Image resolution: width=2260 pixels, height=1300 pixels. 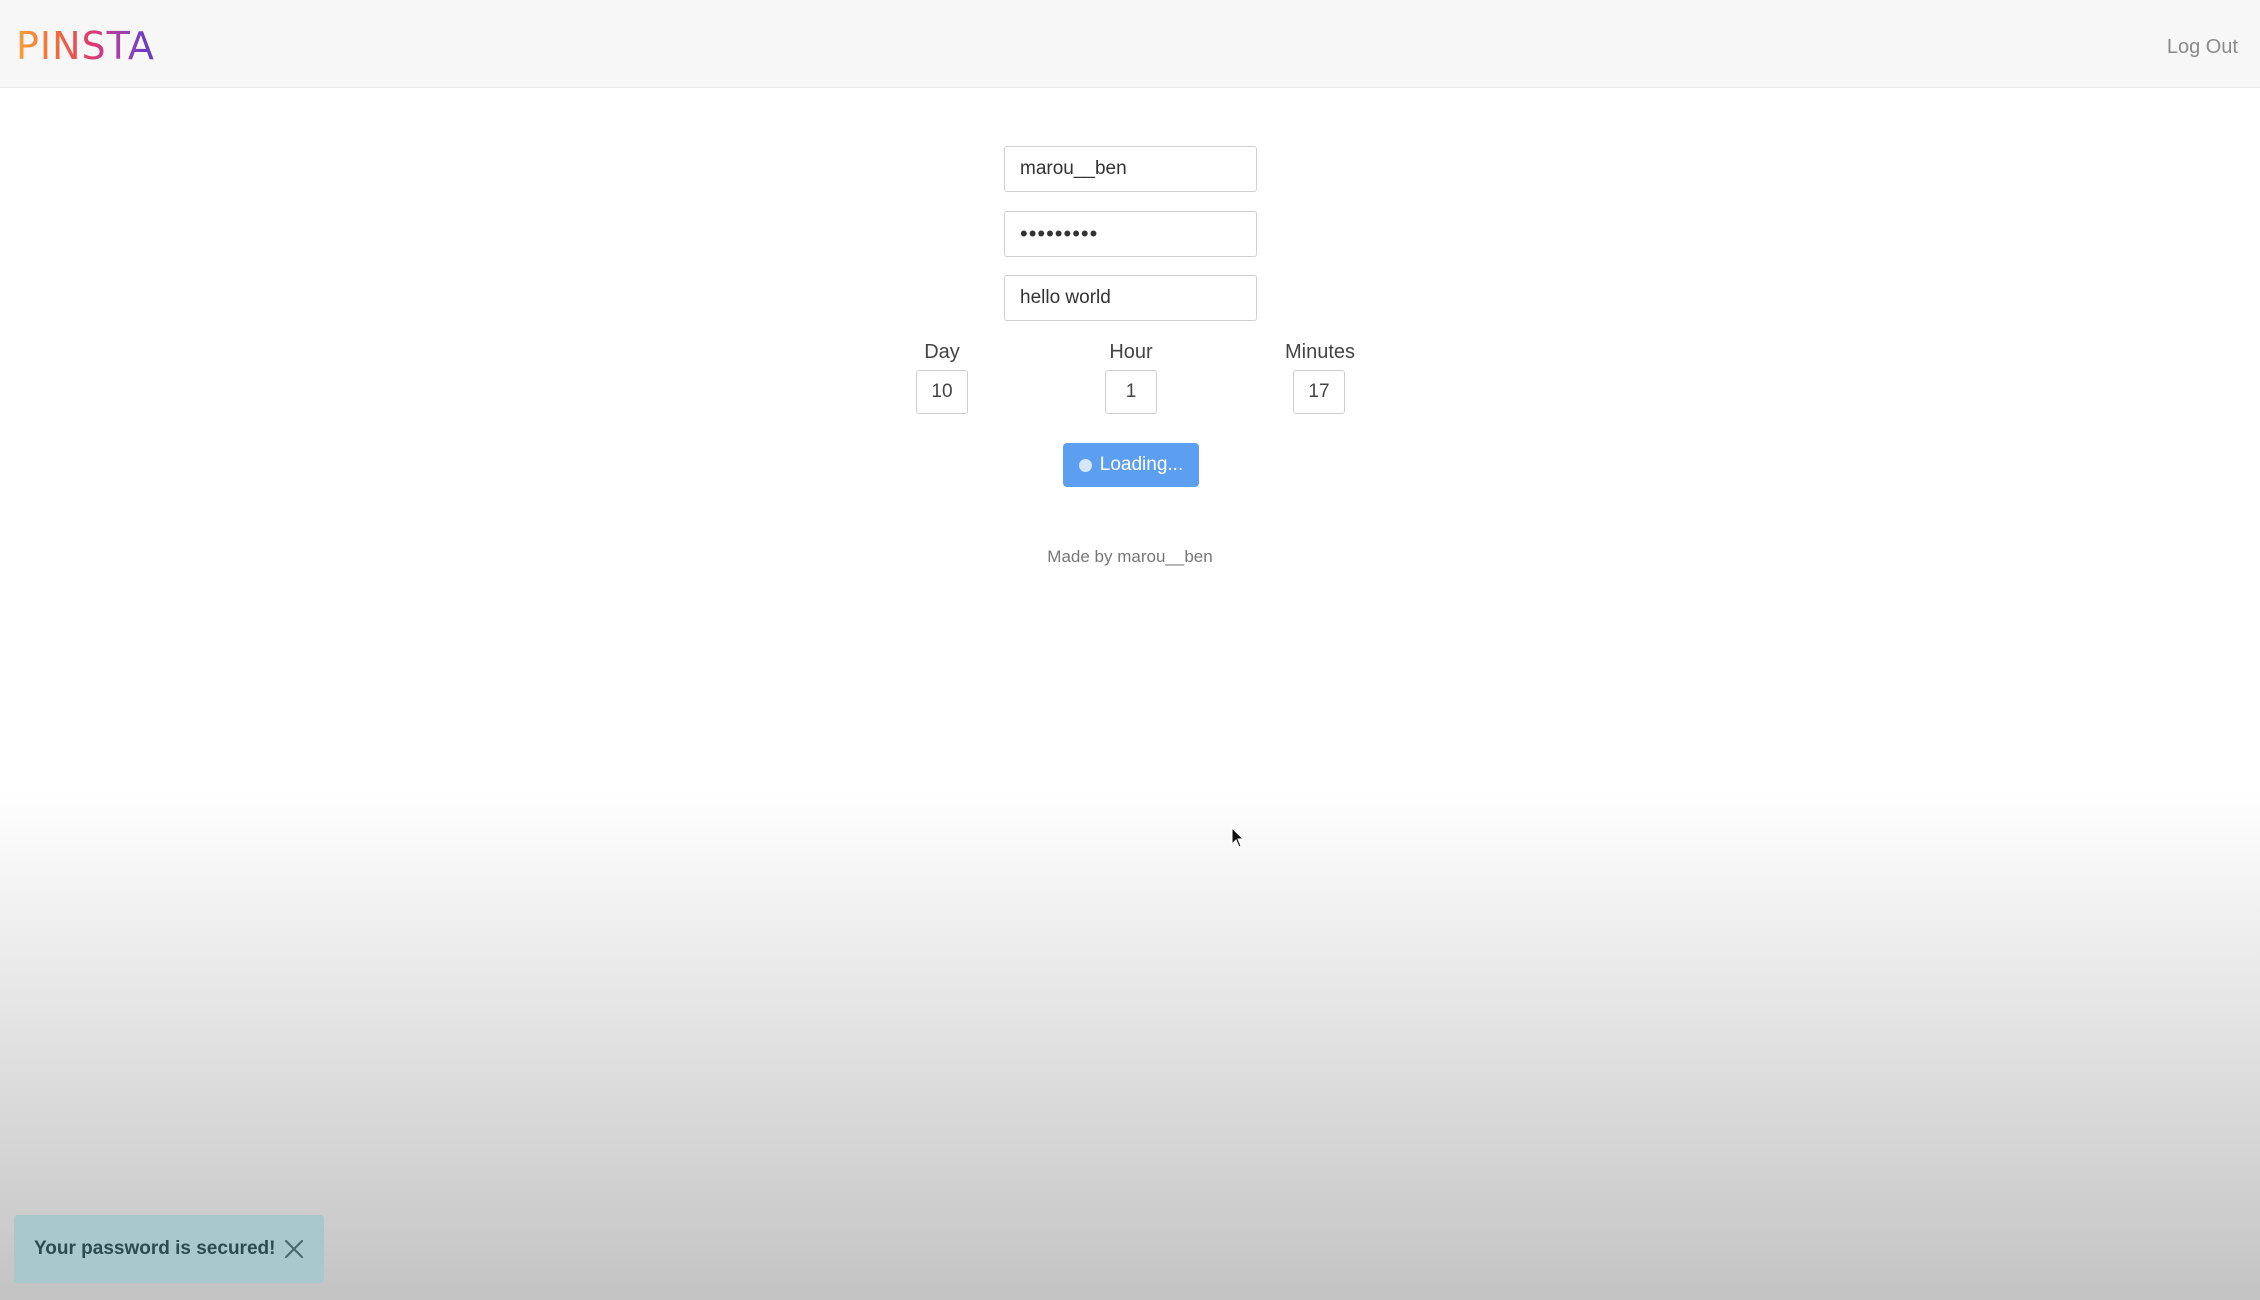 What do you see at coordinates (942, 352) in the screenshot?
I see `day-label: Day` at bounding box center [942, 352].